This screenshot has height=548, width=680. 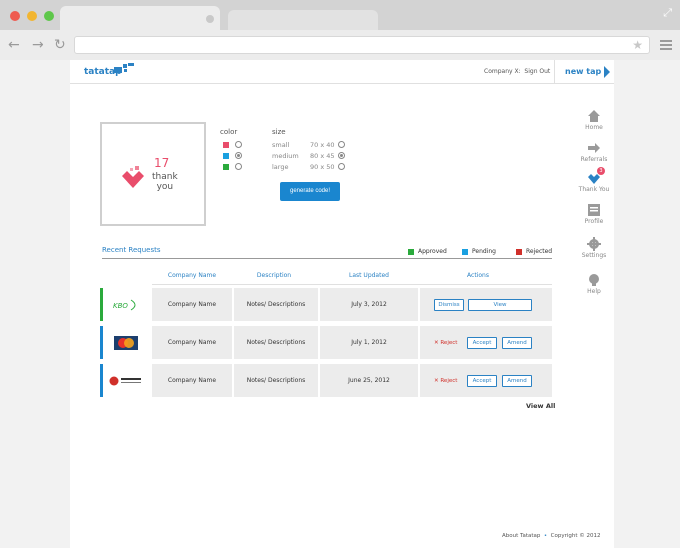 What do you see at coordinates (369, 304) in the screenshot?
I see `date-cell: July 3, 2012` at bounding box center [369, 304].